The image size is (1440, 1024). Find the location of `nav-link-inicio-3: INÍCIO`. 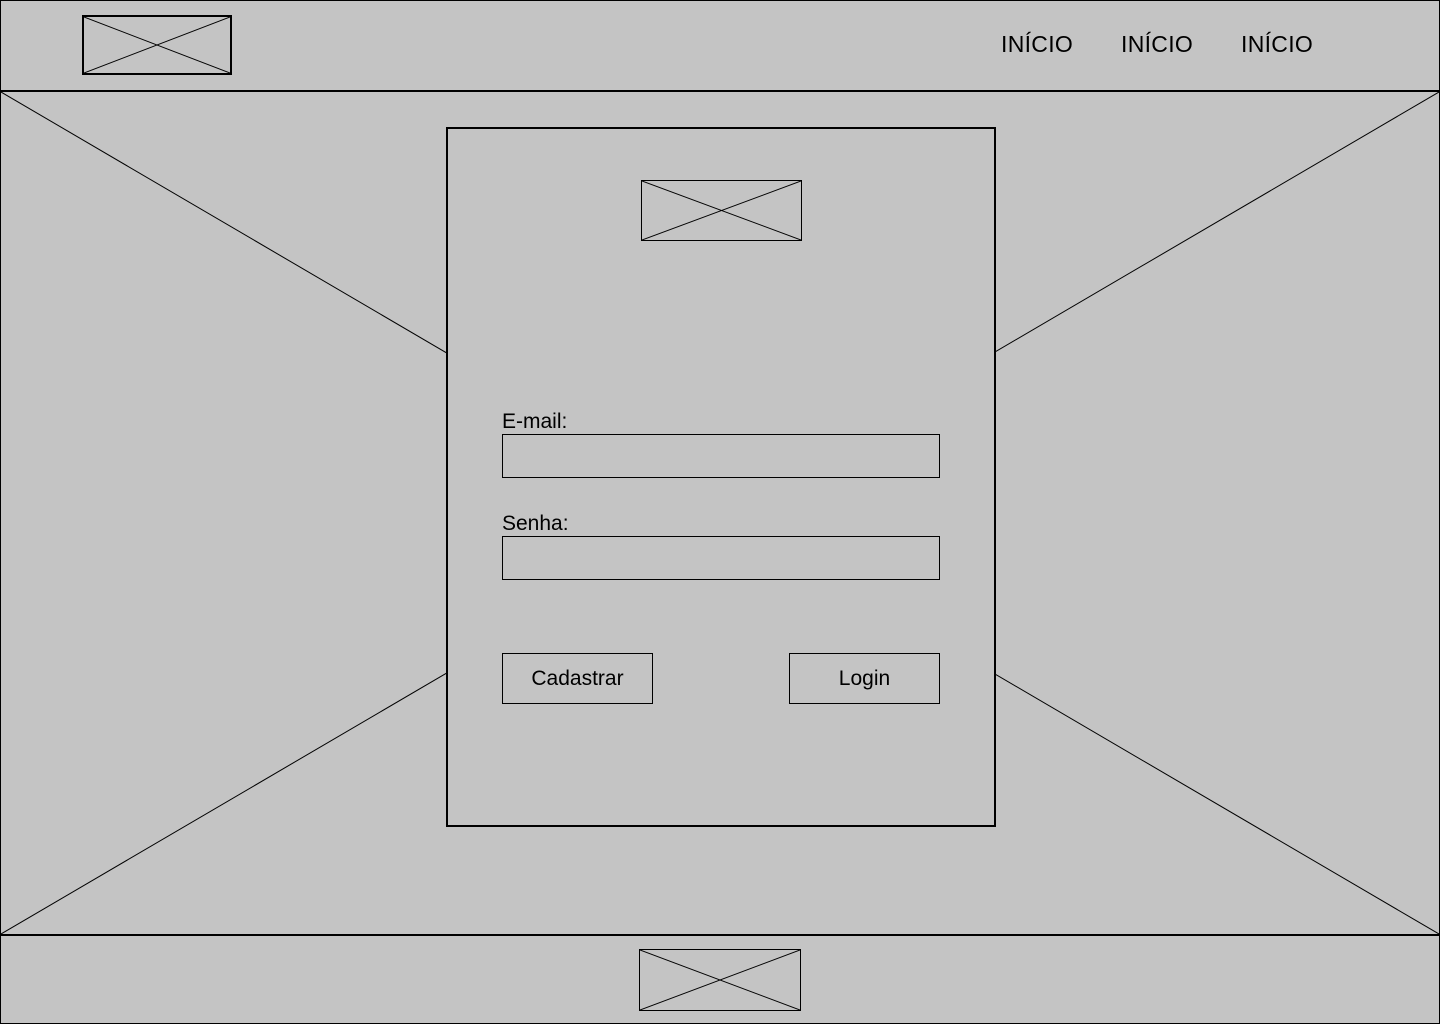

nav-link-inicio-3: INÍCIO is located at coordinates (1277, 44).